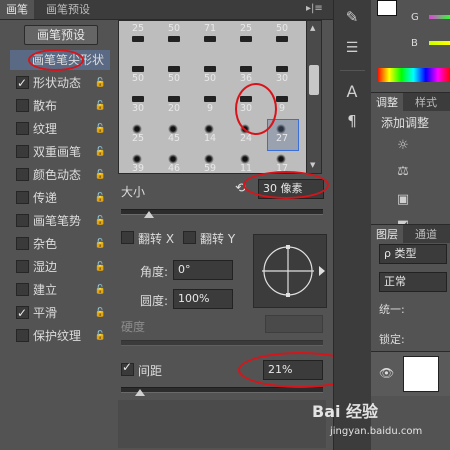  I want to click on brush-option: 形状动态 🔓, so click(60, 83).